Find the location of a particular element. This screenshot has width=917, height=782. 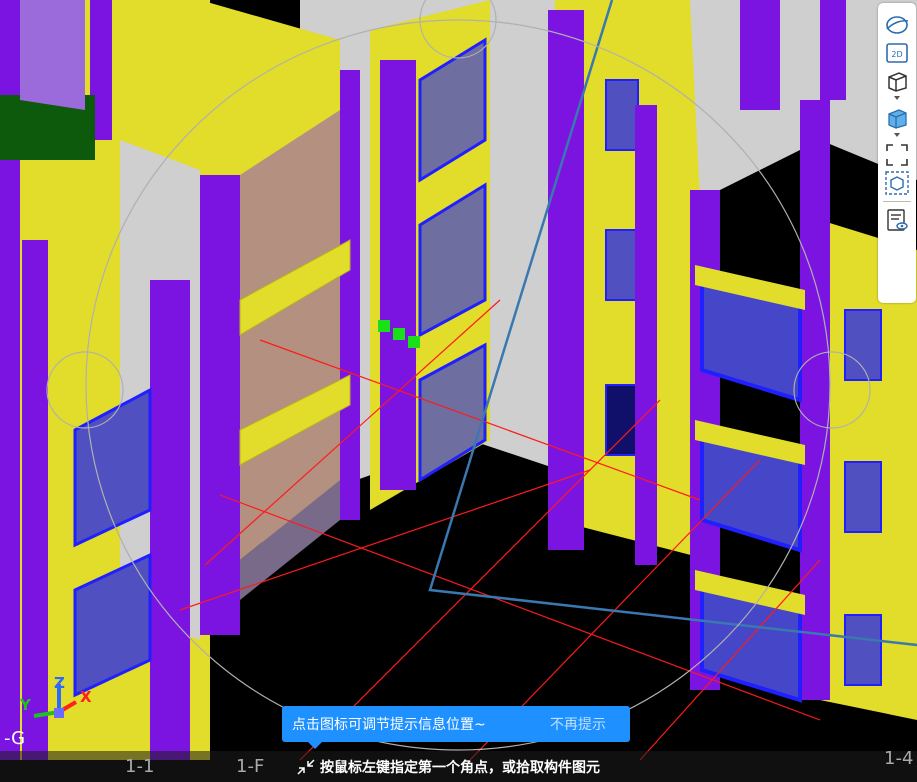

orbit-view-button is located at coordinates (897, 25).